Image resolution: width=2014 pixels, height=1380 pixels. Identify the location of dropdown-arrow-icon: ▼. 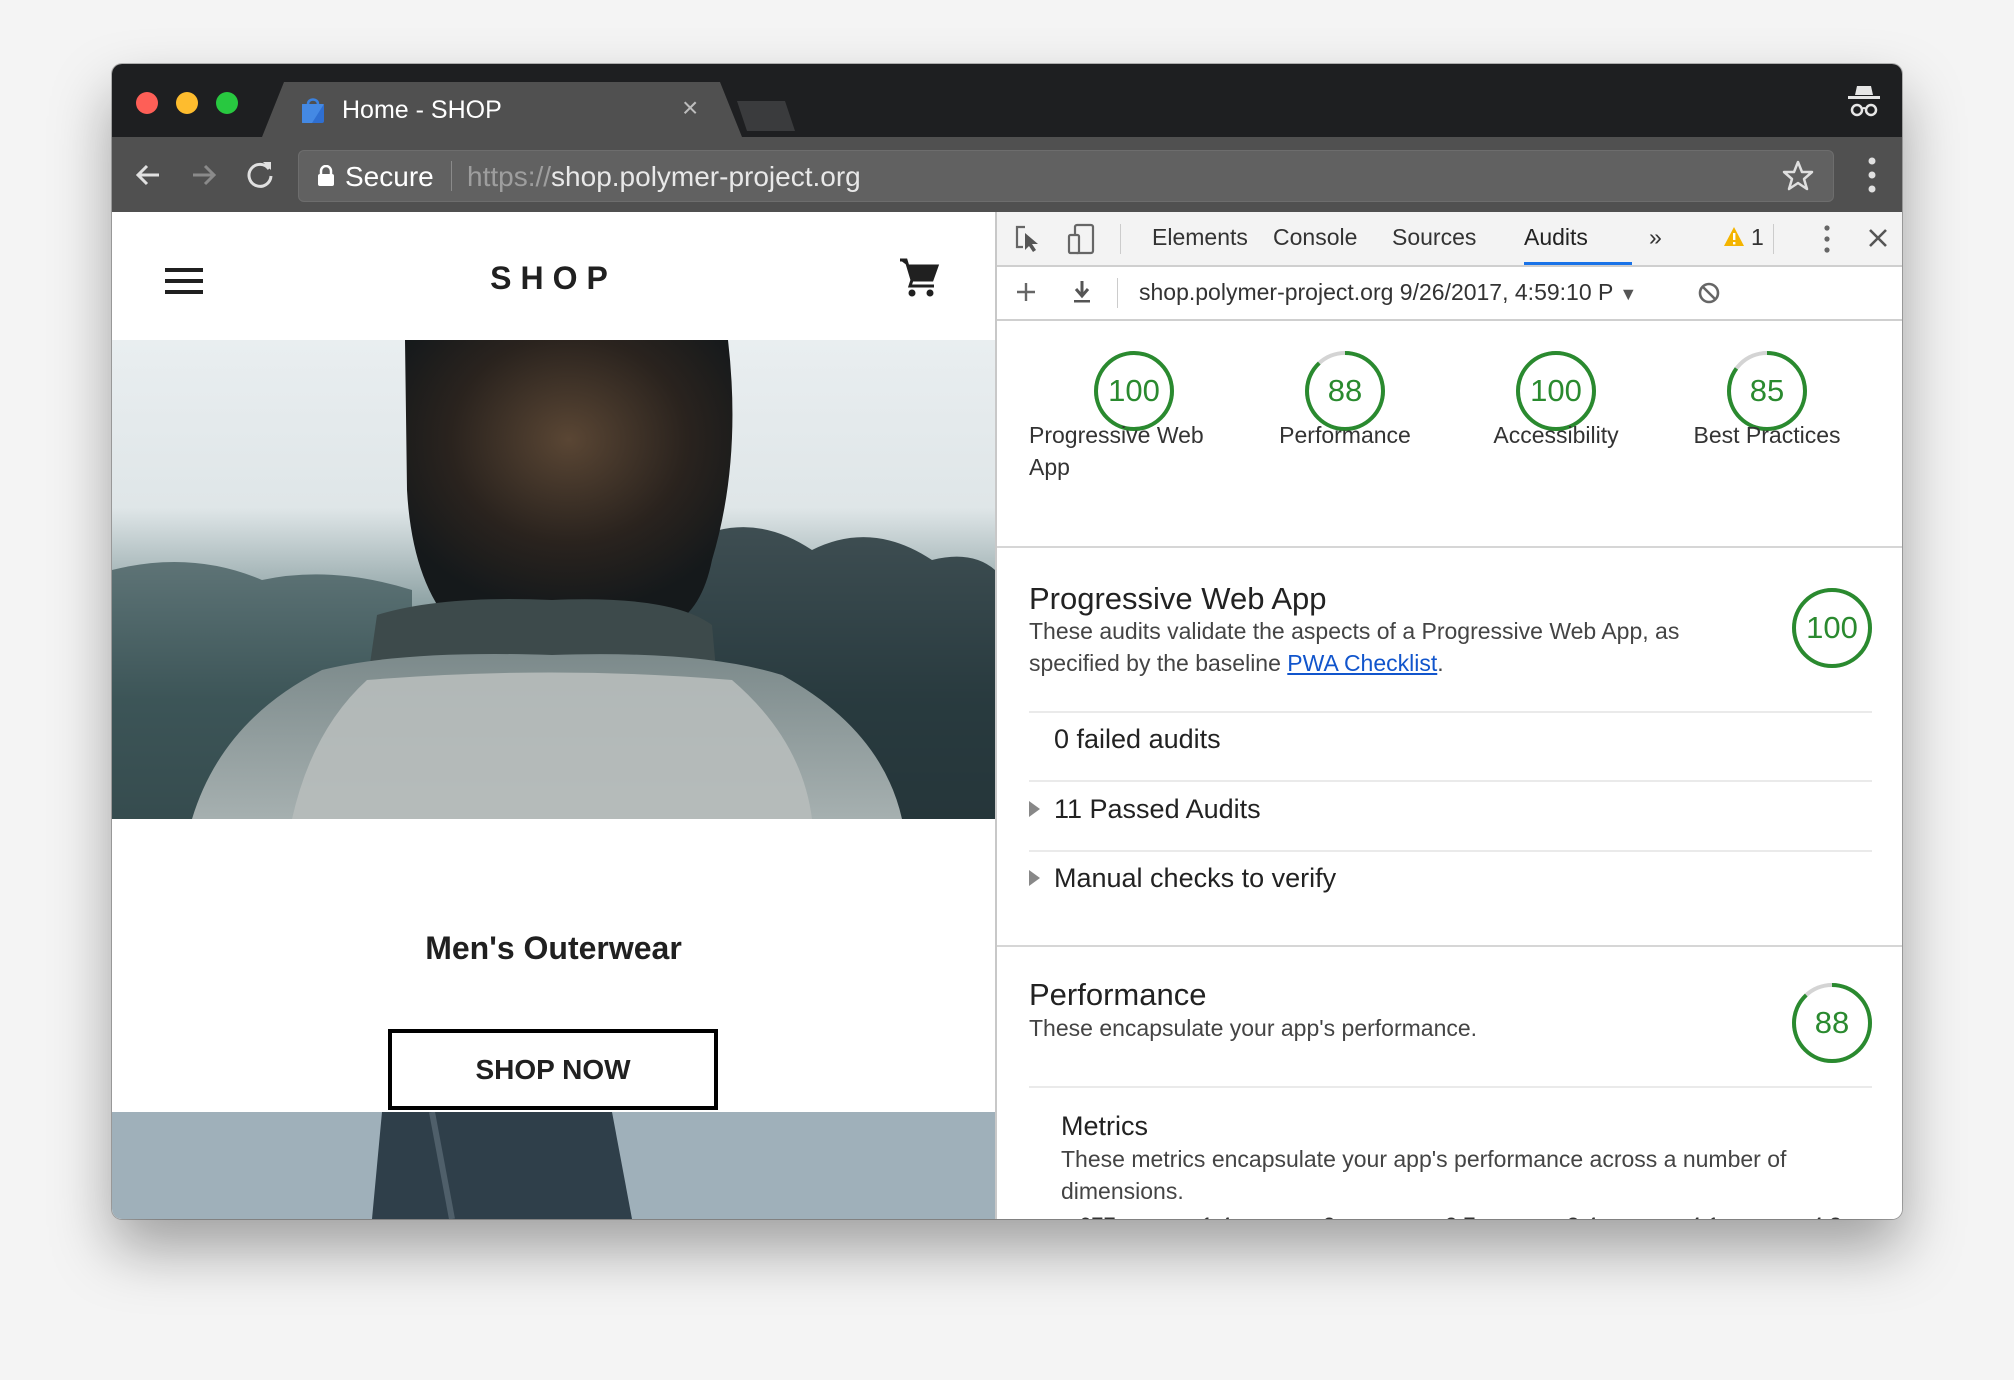
(1628, 294).